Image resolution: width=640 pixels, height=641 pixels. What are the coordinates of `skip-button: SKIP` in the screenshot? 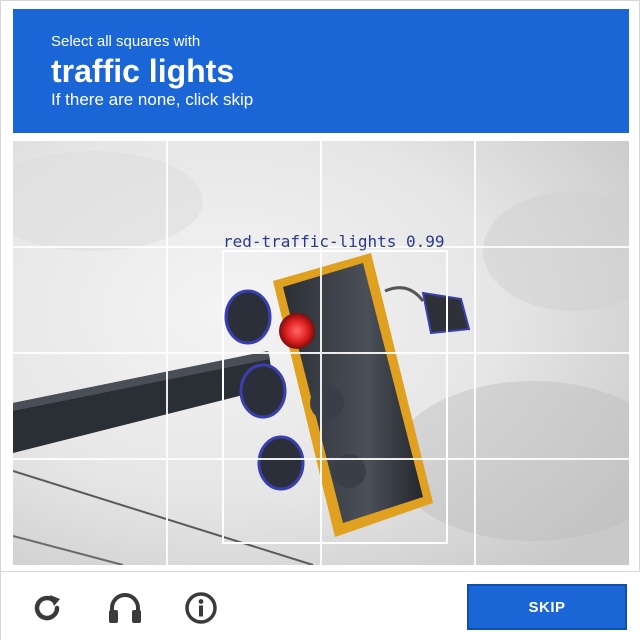 It's located at (547, 607).